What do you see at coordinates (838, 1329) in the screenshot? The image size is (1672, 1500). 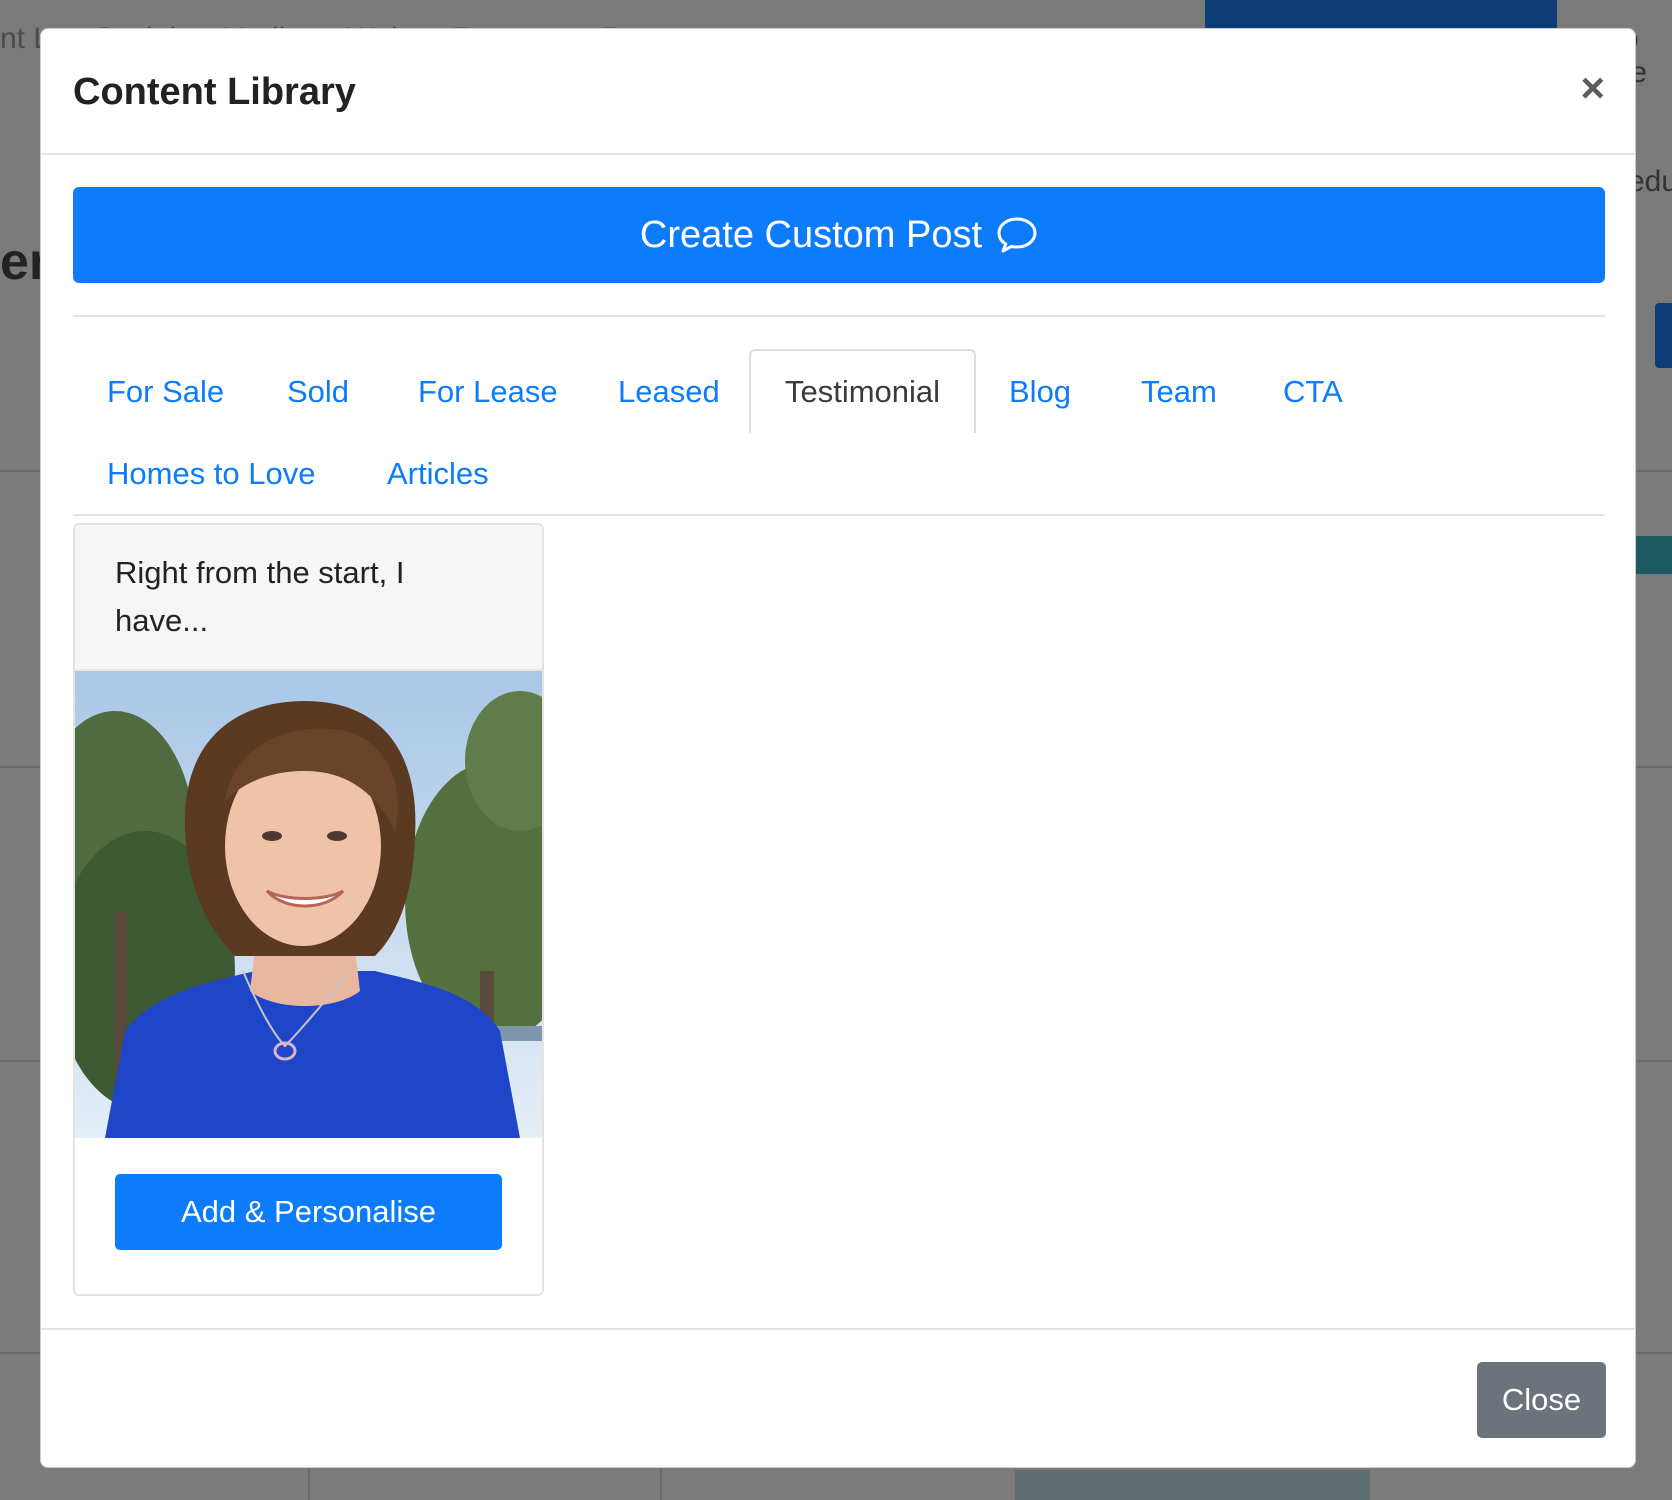 I see `footer-divider` at bounding box center [838, 1329].